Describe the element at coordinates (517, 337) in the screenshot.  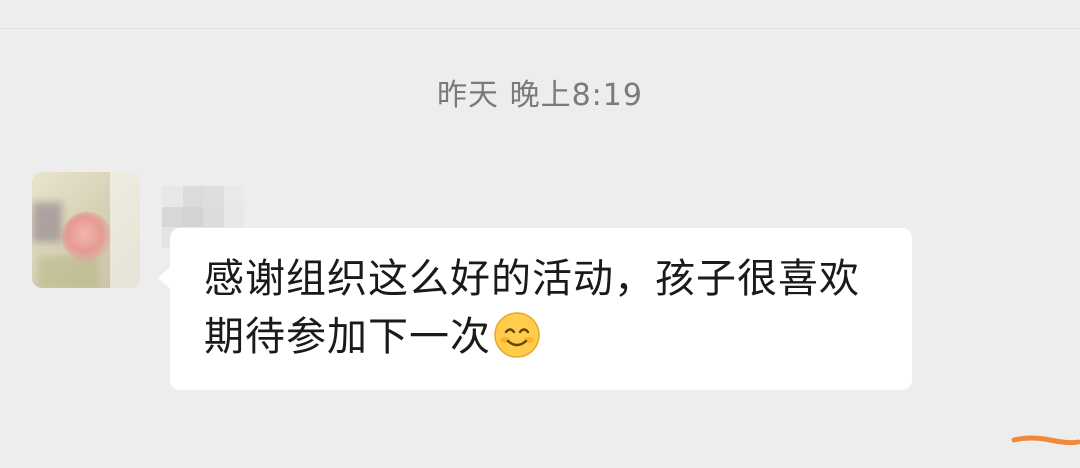
I see `smiling-face-emoji-icon` at that location.